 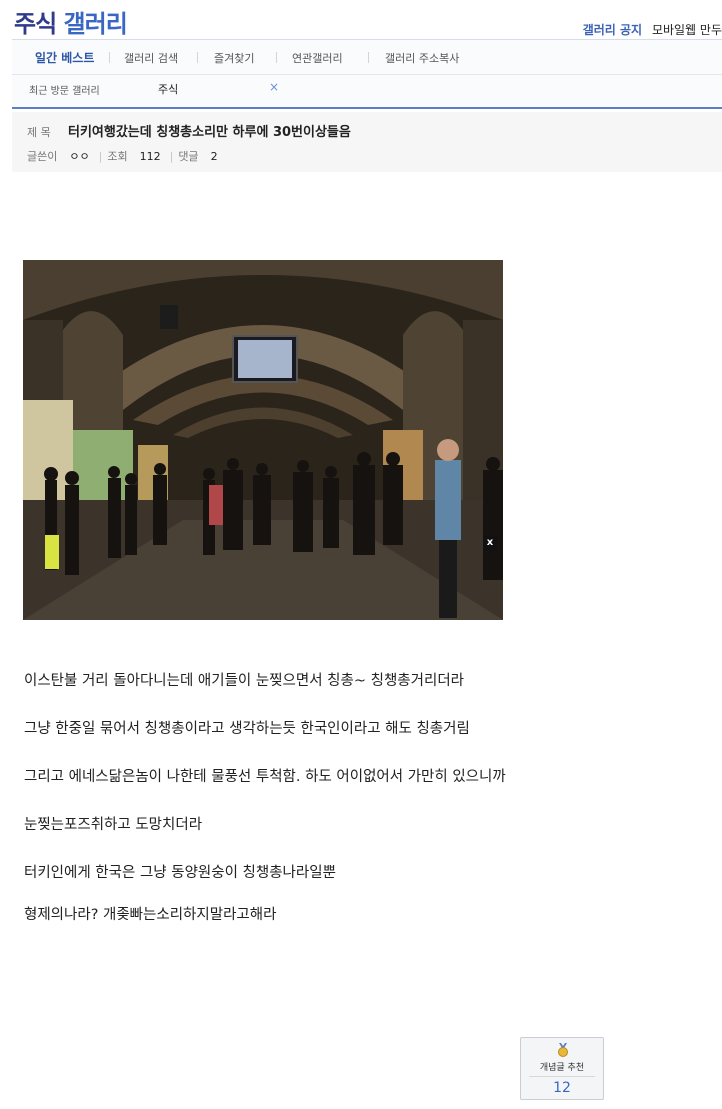 I want to click on gallery-suffix: 갤러리, so click(x=95, y=24).